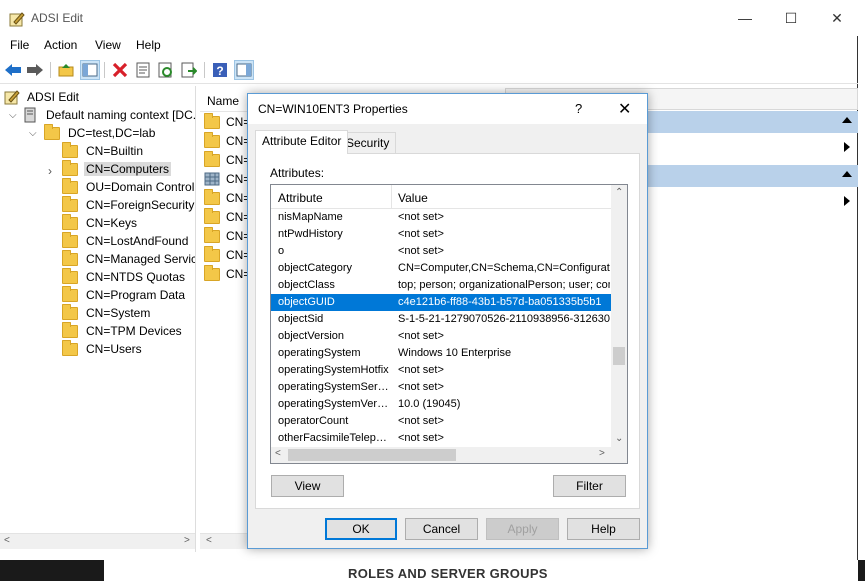  Describe the element at coordinates (66, 70) in the screenshot. I see `up-folder-icon` at that location.